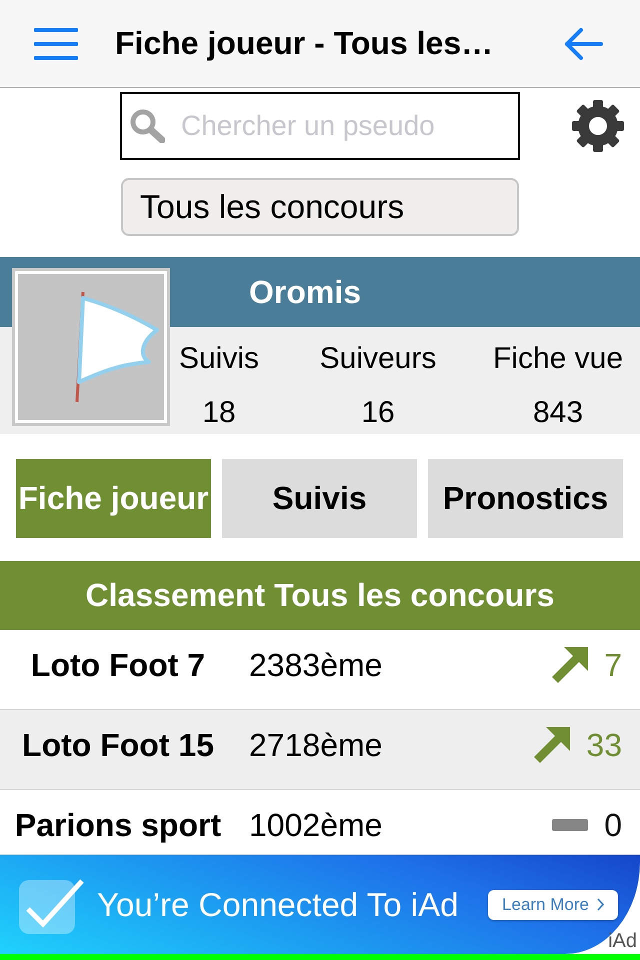 This screenshot has width=640, height=960. I want to click on rank-text: 2383ème, so click(315, 665).